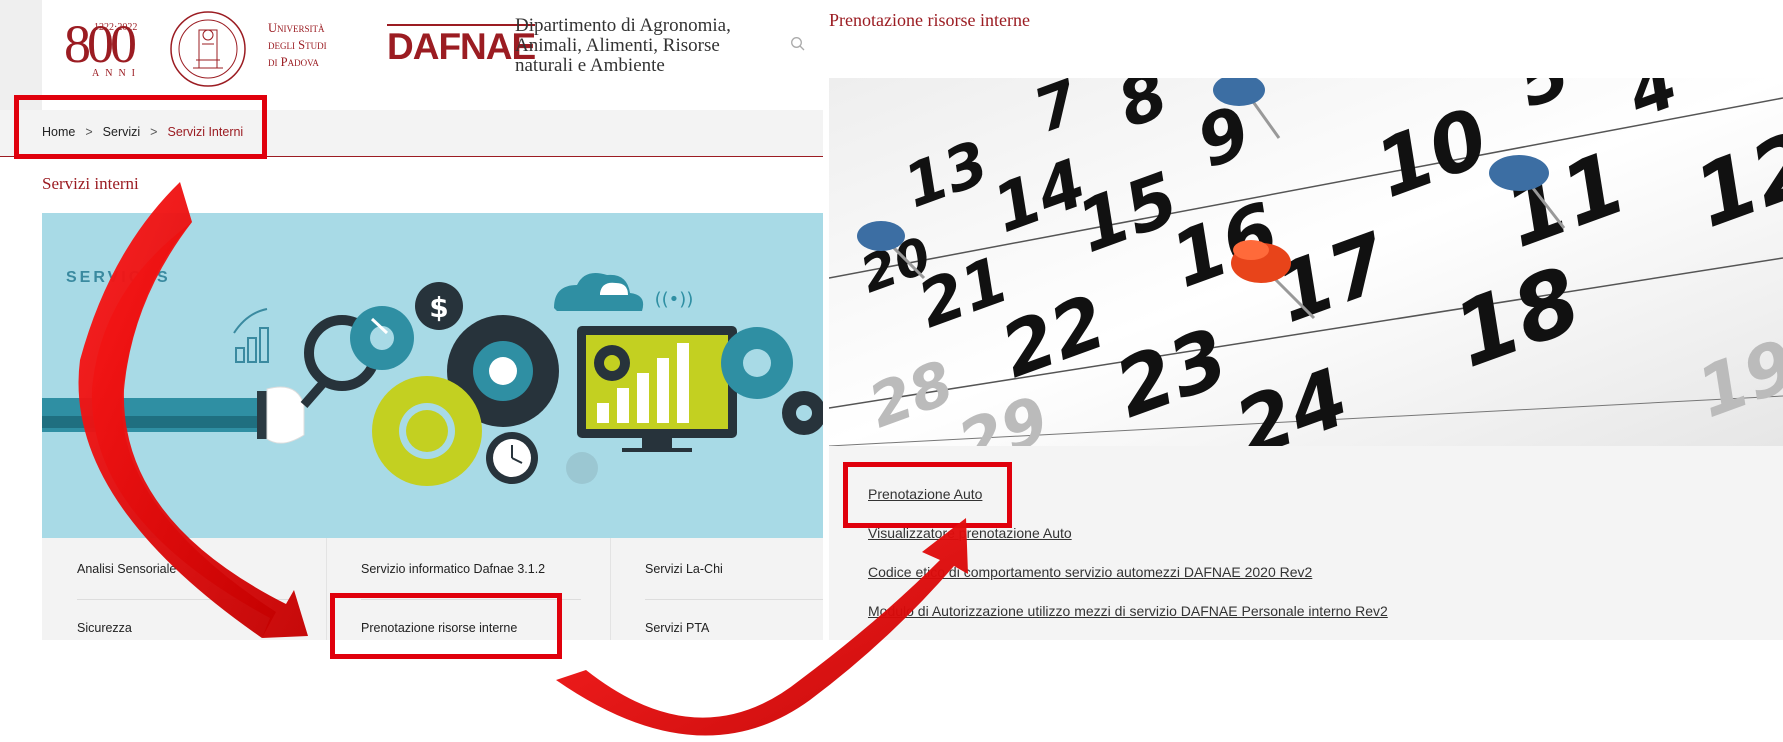 The height and width of the screenshot is (742, 1783). What do you see at coordinates (90, 183) in the screenshot?
I see `section-title: Servizi interni` at bounding box center [90, 183].